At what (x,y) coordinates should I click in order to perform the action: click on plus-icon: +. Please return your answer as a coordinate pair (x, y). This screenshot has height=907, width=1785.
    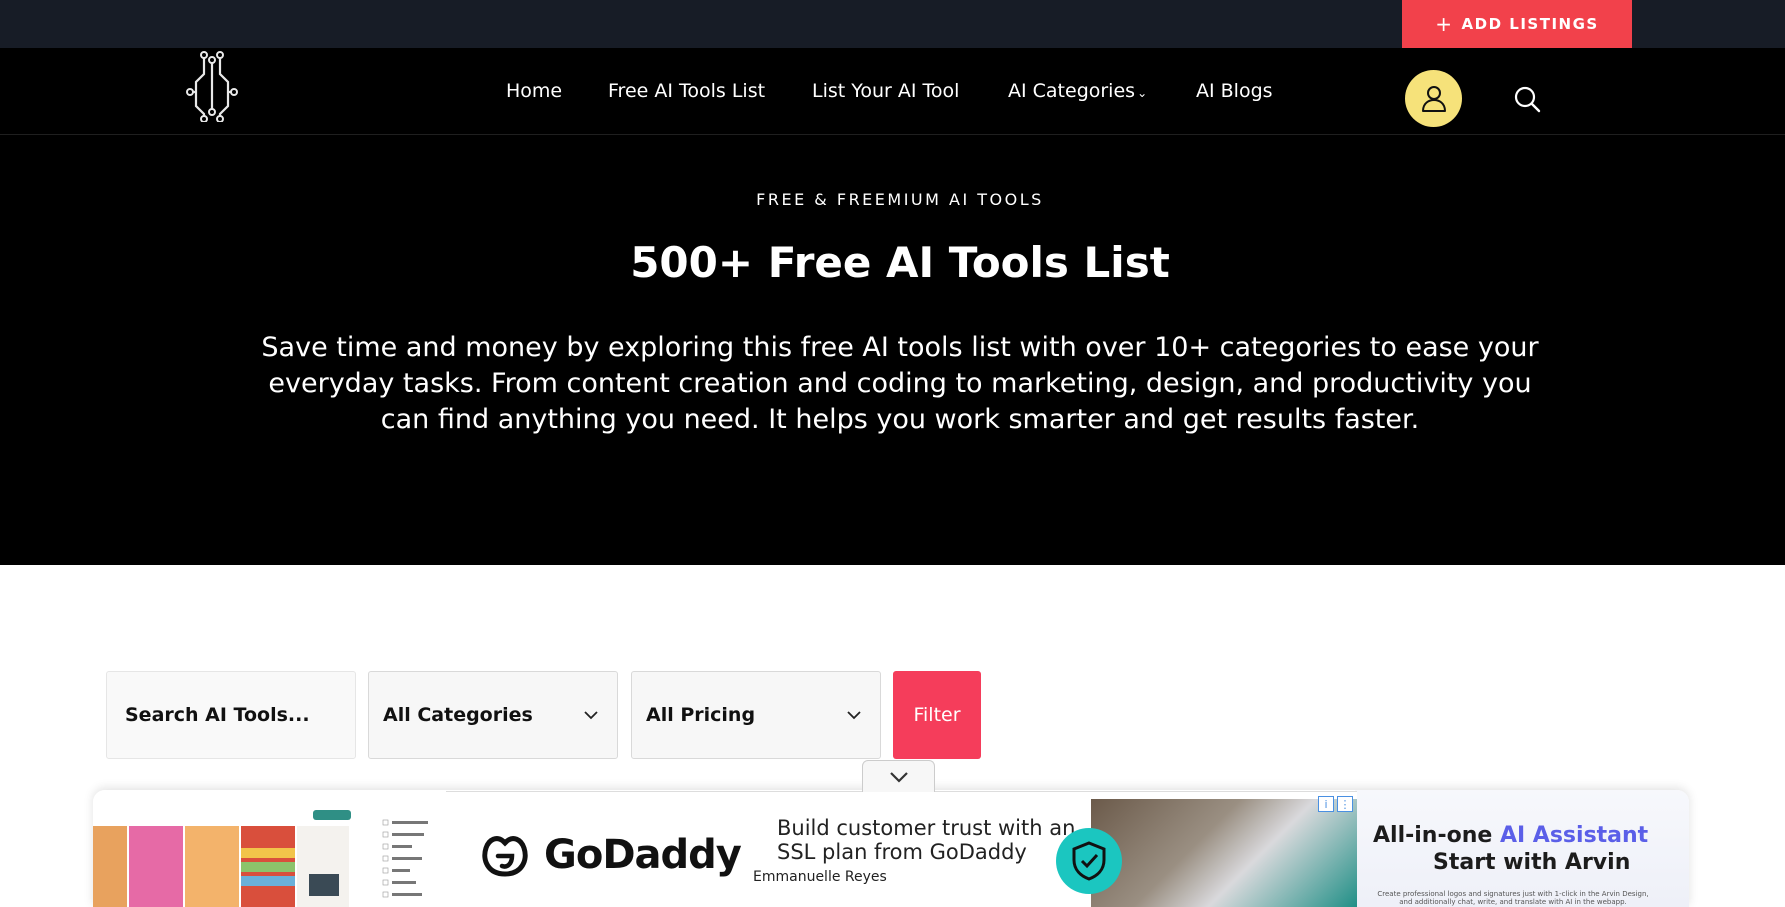
    Looking at the image, I should click on (1444, 24).